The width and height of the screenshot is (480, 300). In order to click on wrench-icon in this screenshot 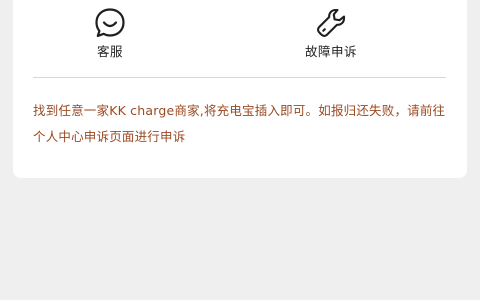, I will do `click(331, 22)`.